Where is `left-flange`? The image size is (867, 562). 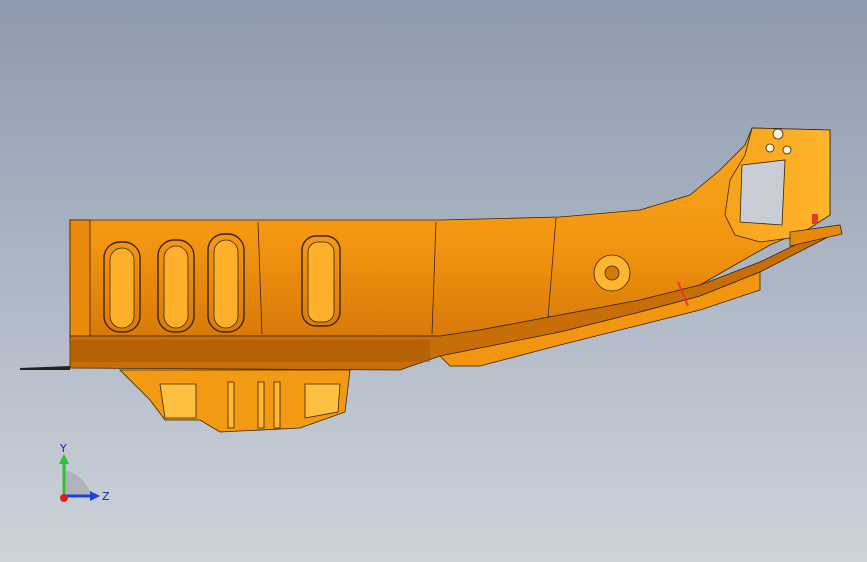
left-flange is located at coordinates (45, 368).